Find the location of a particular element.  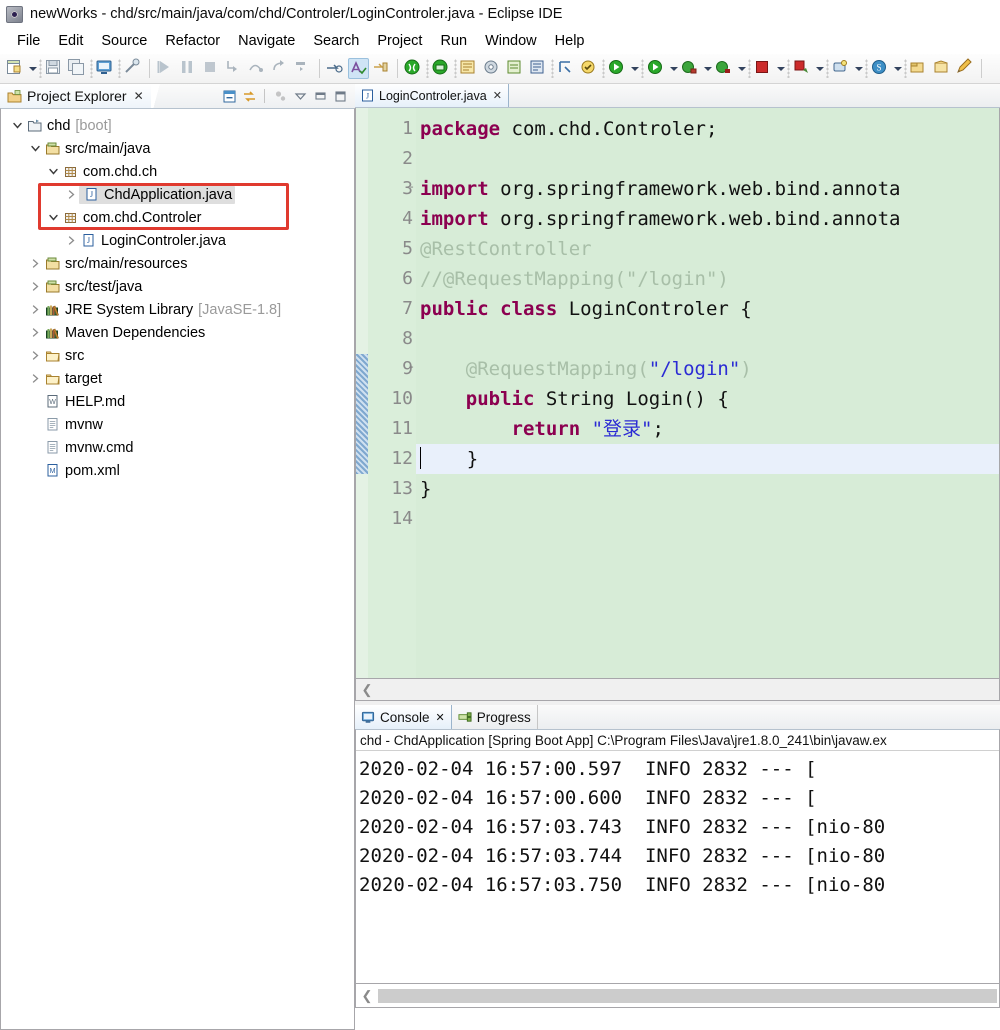

tree-item-maven-dependencies: Maven Dependencies is located at coordinates (177, 332).